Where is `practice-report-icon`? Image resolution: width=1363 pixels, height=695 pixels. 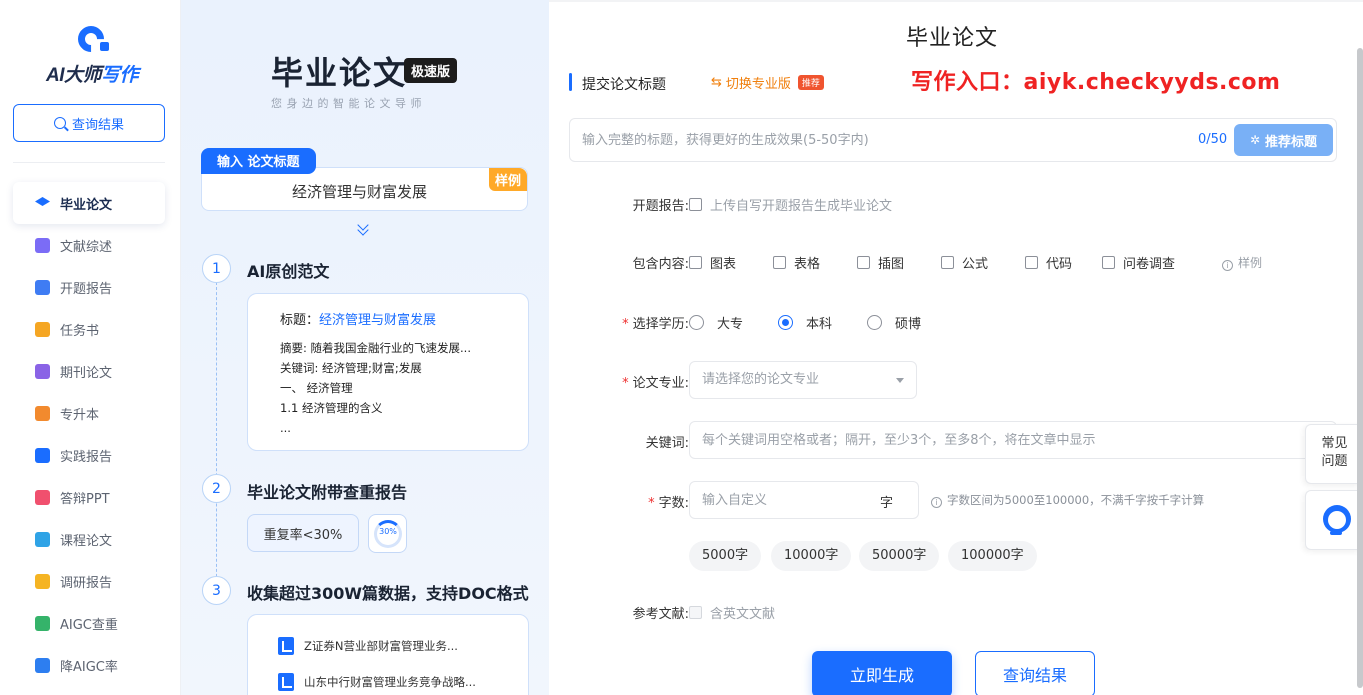 practice-report-icon is located at coordinates (42, 455).